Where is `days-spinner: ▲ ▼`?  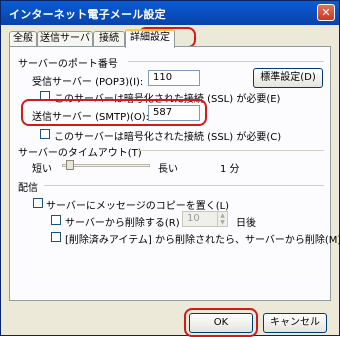
days-spinner: ▲ ▼ is located at coordinates (222, 219).